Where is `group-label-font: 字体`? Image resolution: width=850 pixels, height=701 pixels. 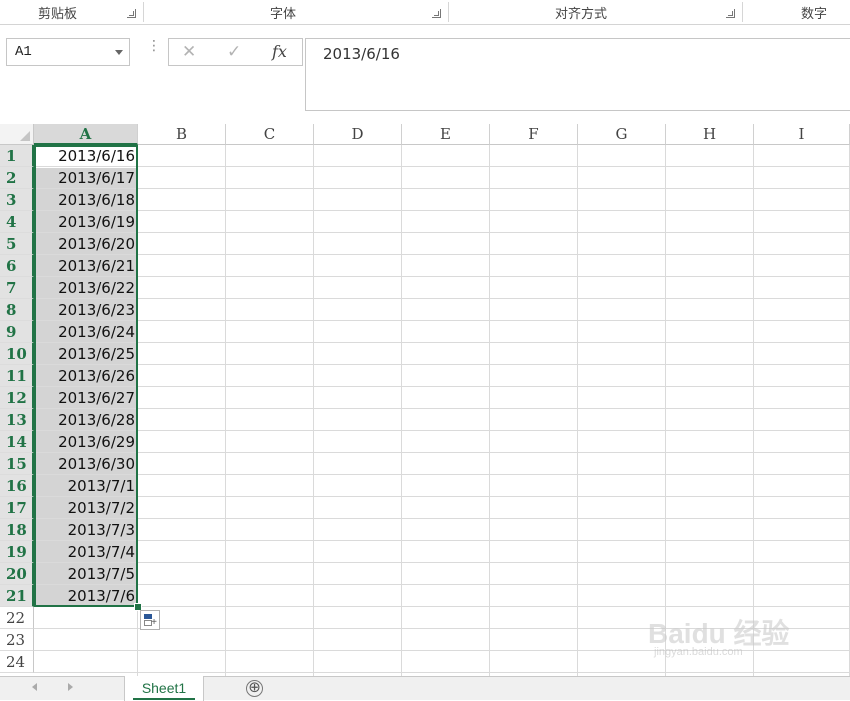
group-label-font: 字体 is located at coordinates (283, 13).